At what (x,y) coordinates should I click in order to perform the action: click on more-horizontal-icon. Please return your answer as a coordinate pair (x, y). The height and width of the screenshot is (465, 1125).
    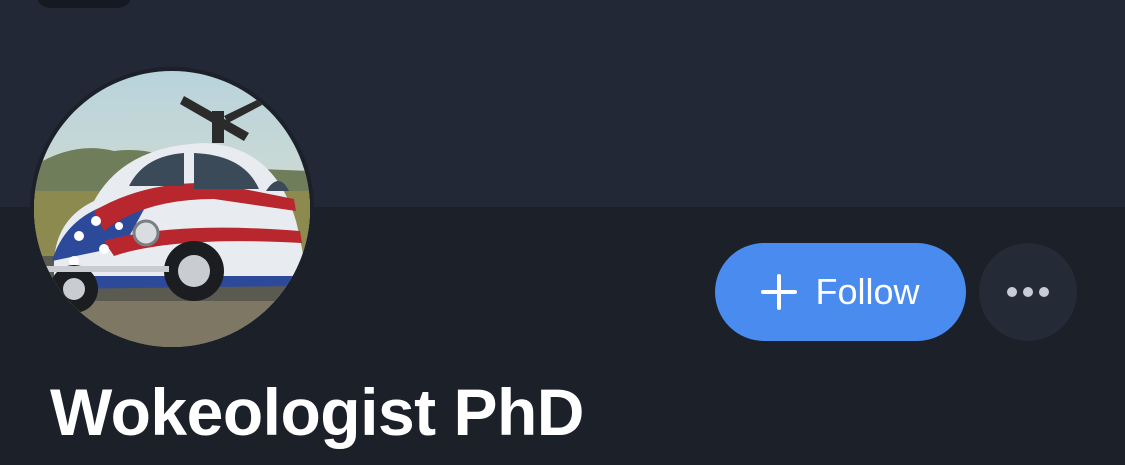
    Looking at the image, I should click on (1028, 292).